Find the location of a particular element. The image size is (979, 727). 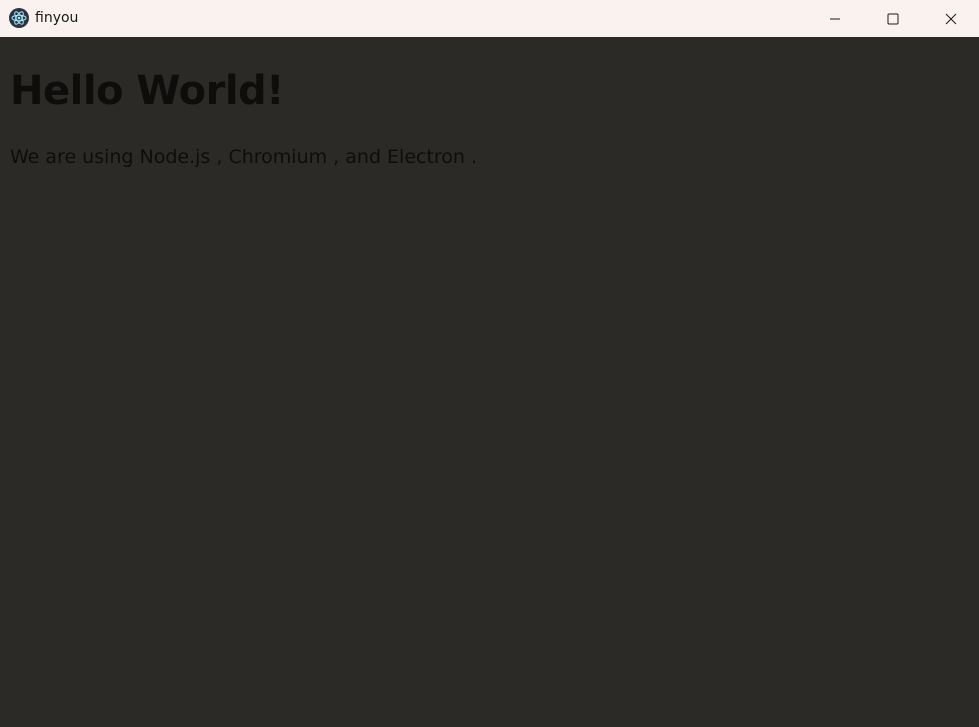

title-bar: finyou is located at coordinates (489, 18).